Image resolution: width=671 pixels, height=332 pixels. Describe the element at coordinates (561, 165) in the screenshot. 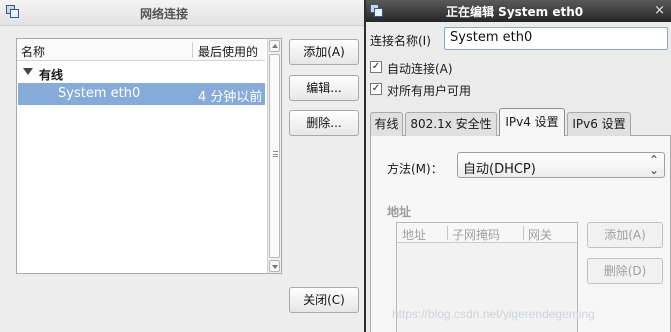

I see `method-dropdown: 自动(DHCP) ⌃ ⌄` at that location.